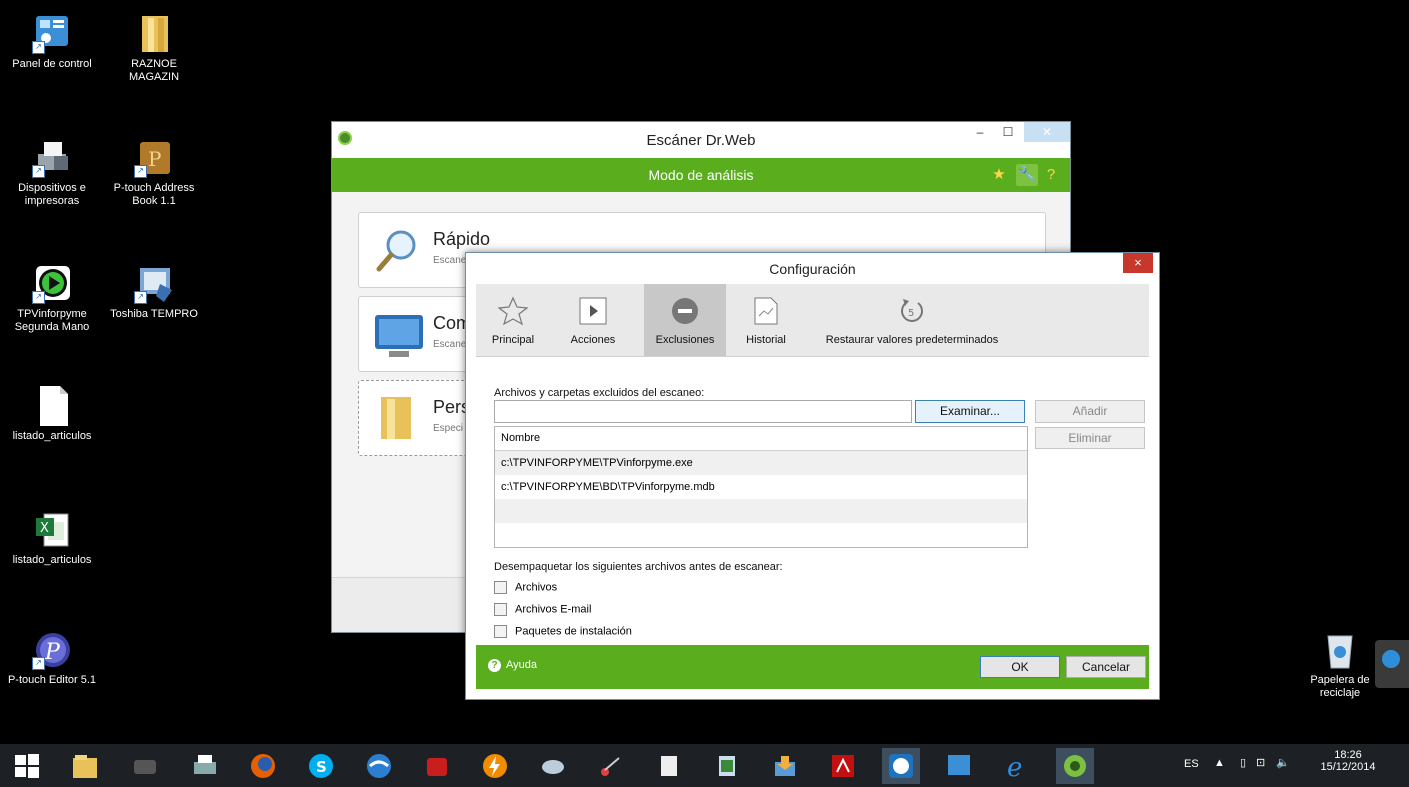 The width and height of the screenshot is (1409, 787). Describe the element at coordinates (1075, 766) in the screenshot. I see `taskbar-drweb` at that location.